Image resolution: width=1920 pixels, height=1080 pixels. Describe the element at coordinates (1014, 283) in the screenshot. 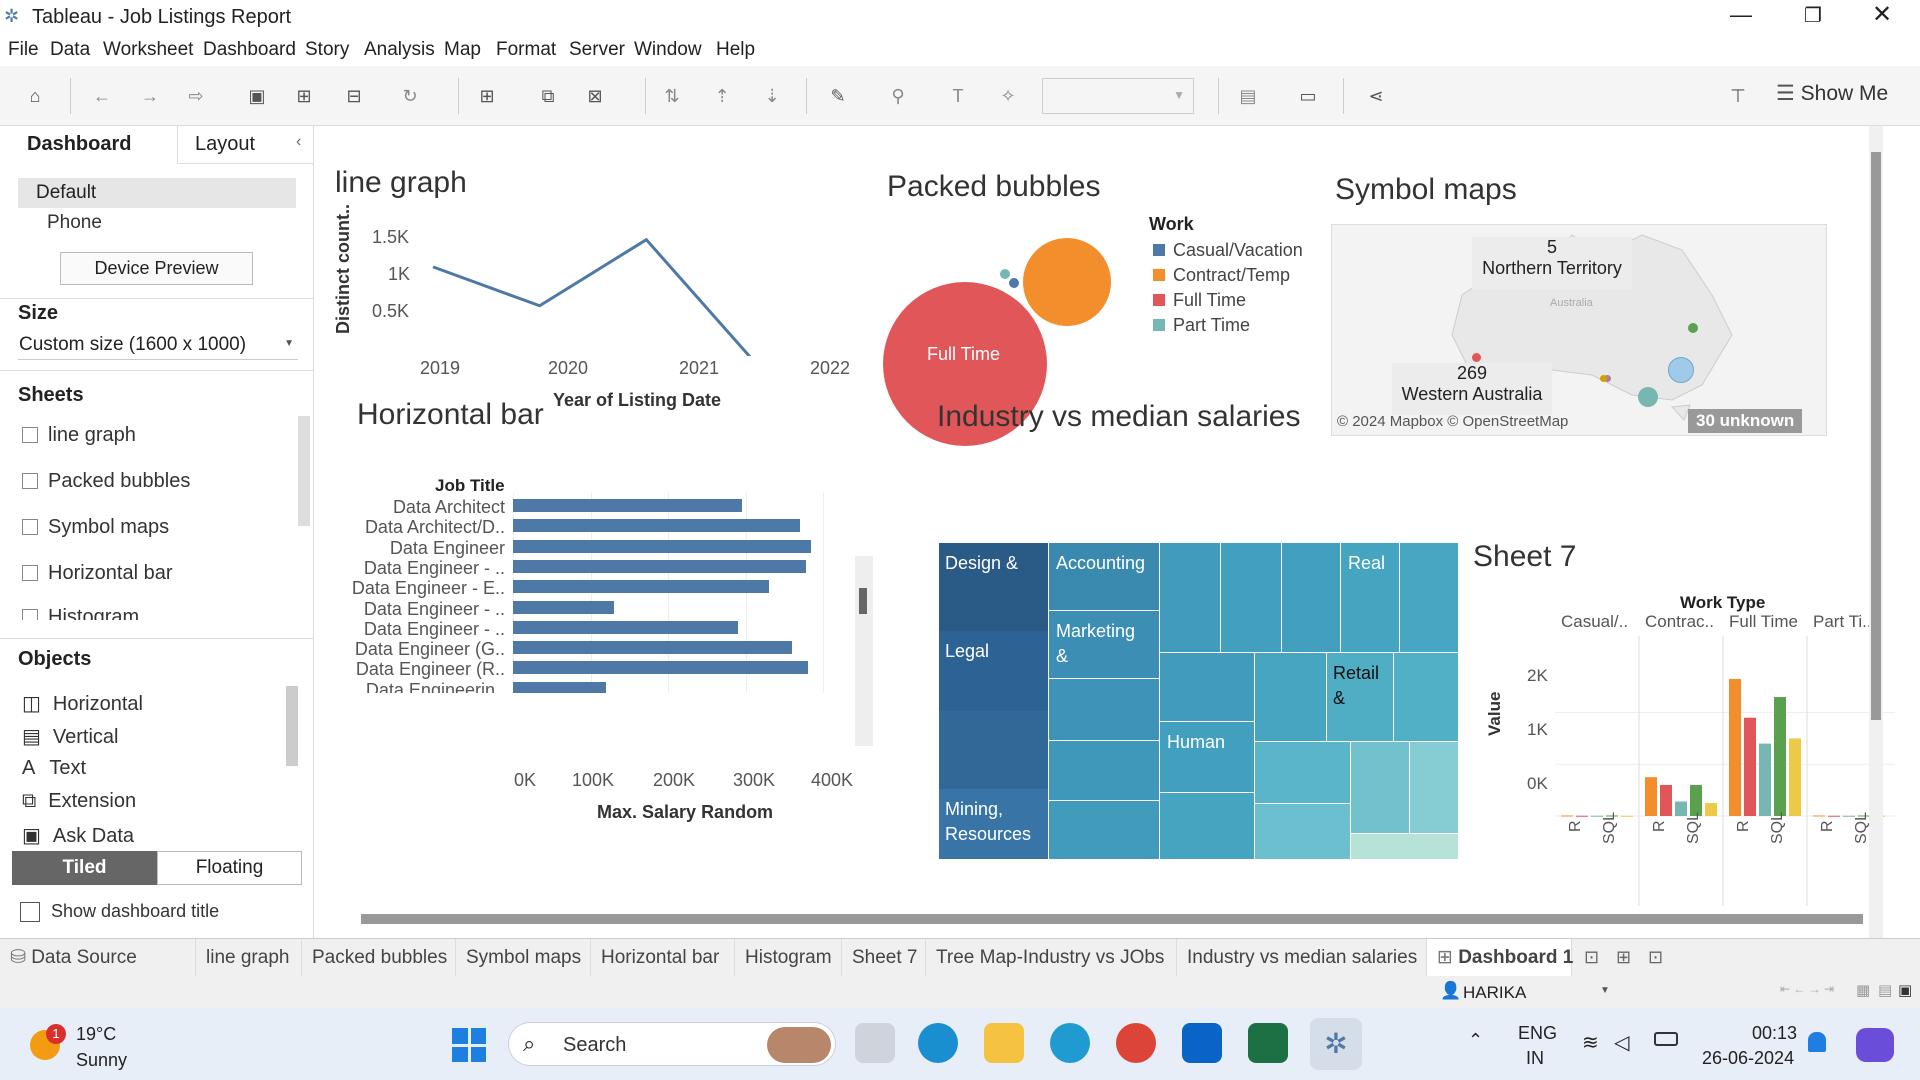

I see `bubble-casual` at that location.